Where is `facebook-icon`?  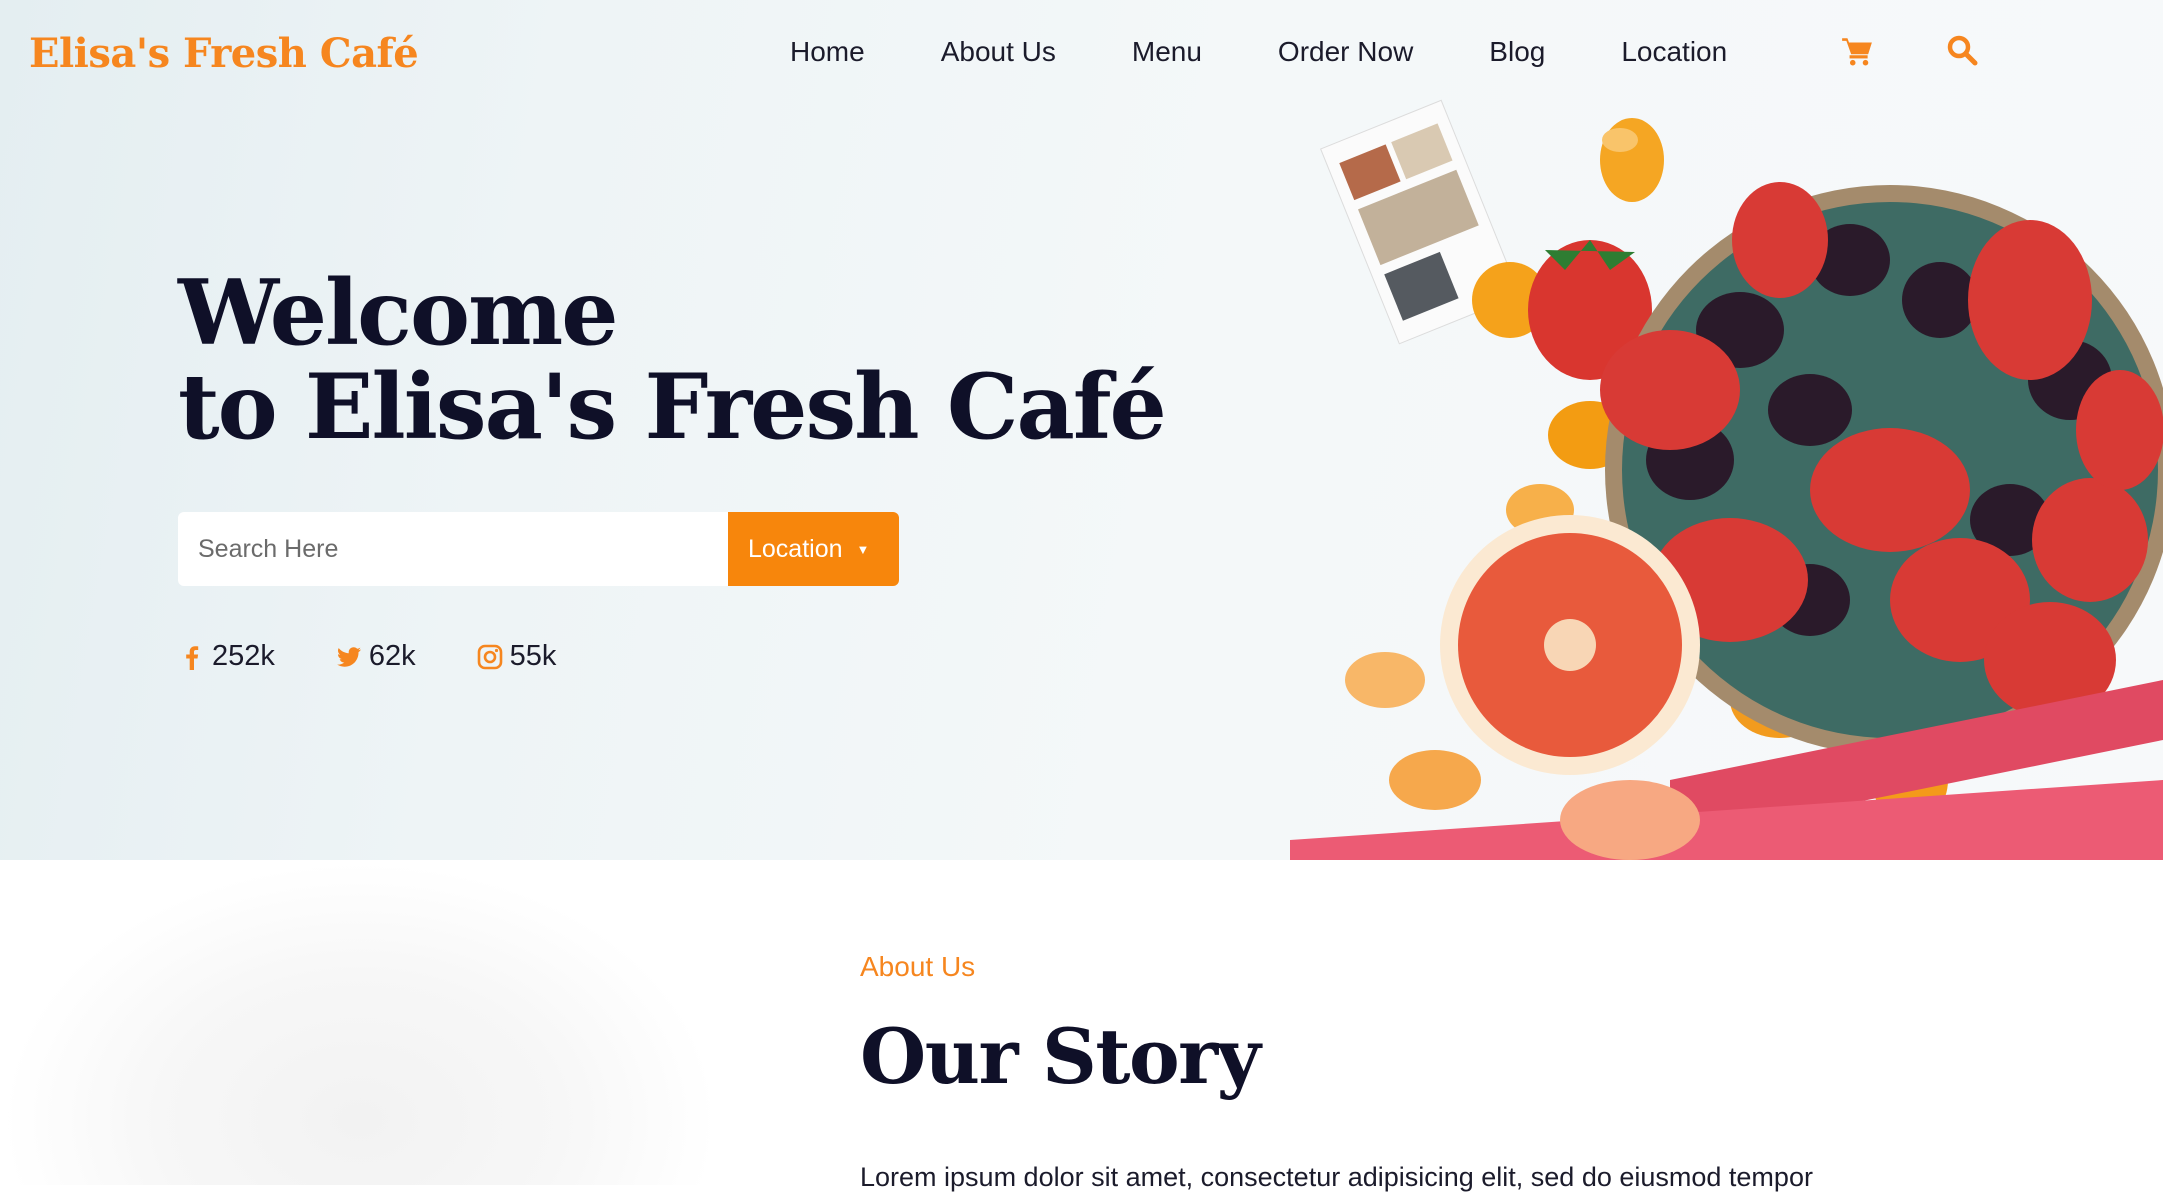 facebook-icon is located at coordinates (192, 657).